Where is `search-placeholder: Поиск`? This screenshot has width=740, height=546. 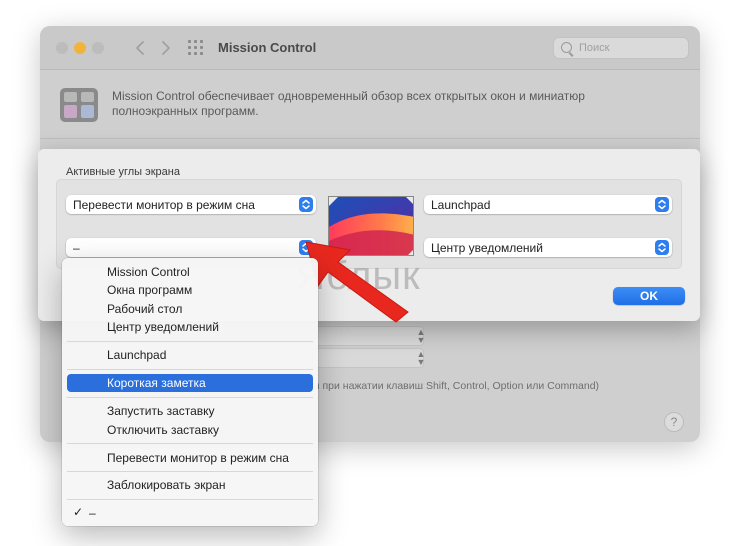
search-placeholder: Поиск is located at coordinates (594, 48).